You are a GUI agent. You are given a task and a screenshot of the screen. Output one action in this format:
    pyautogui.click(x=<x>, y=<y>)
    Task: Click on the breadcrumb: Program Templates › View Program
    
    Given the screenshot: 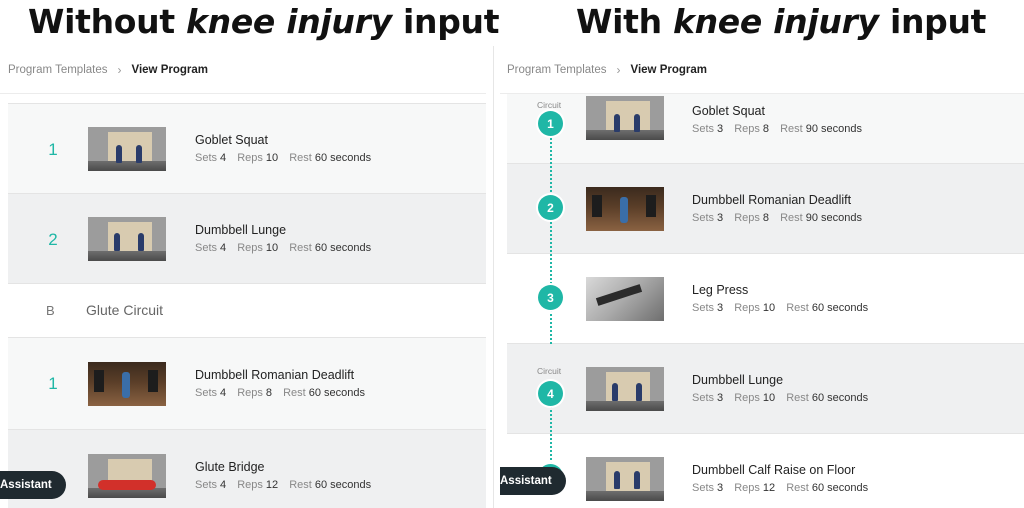 What is the action you would take?
    pyautogui.click(x=243, y=70)
    